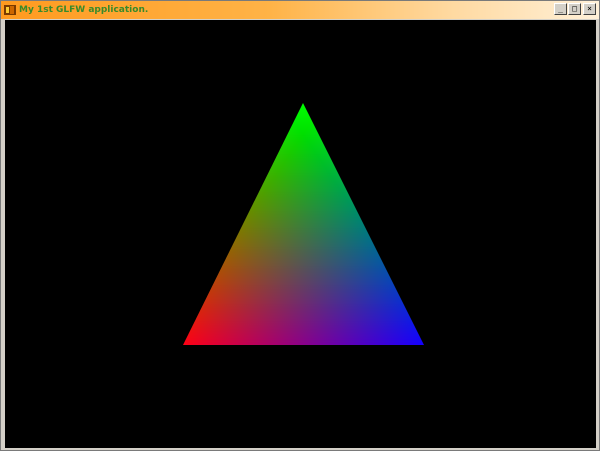 This screenshot has height=451, width=600. Describe the element at coordinates (10, 10) in the screenshot. I see `glfw-app-icon` at that location.